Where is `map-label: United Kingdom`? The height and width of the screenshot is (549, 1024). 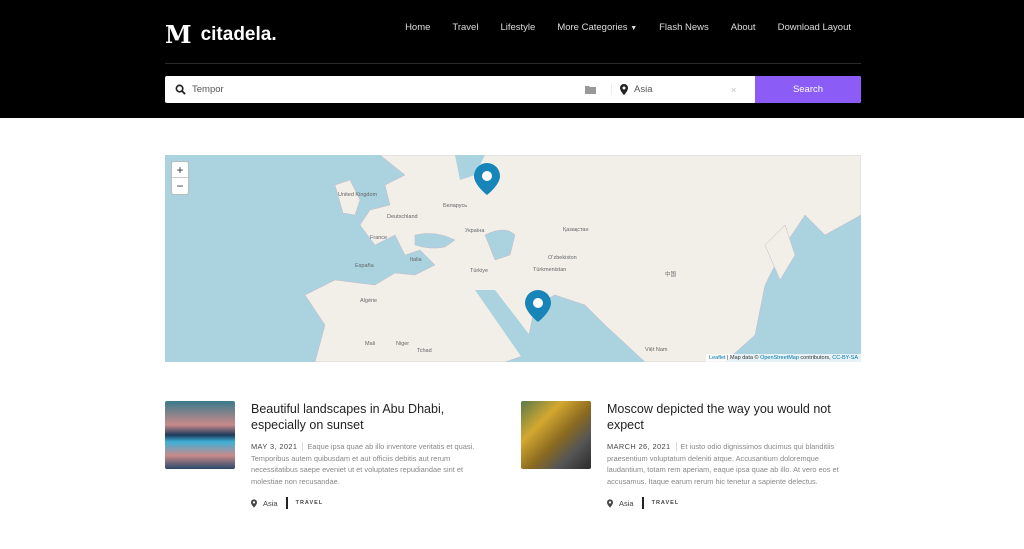 map-label: United Kingdom is located at coordinates (358, 195).